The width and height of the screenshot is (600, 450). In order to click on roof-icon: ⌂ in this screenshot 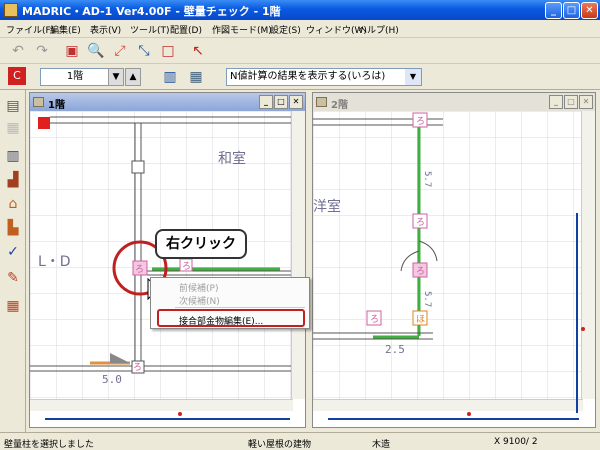, I will do `click(13, 204)`.